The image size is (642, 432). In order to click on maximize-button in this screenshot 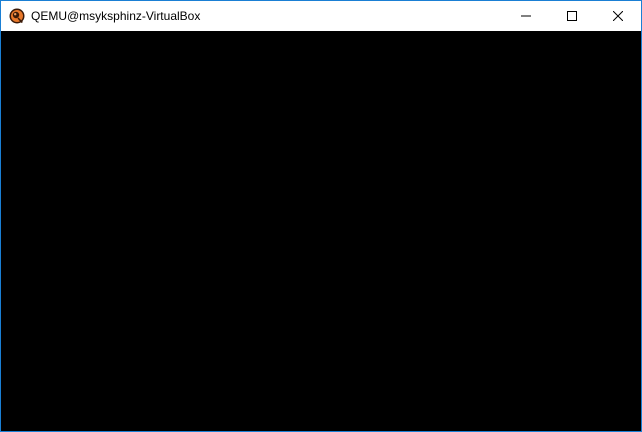, I will do `click(572, 16)`.